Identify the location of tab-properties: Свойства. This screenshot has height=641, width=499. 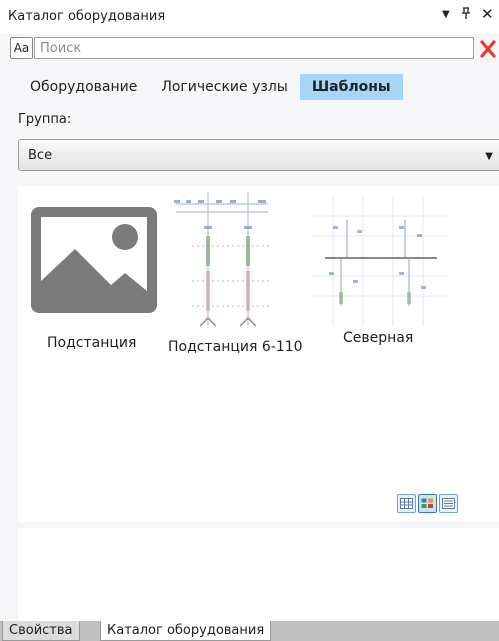
(41, 631).